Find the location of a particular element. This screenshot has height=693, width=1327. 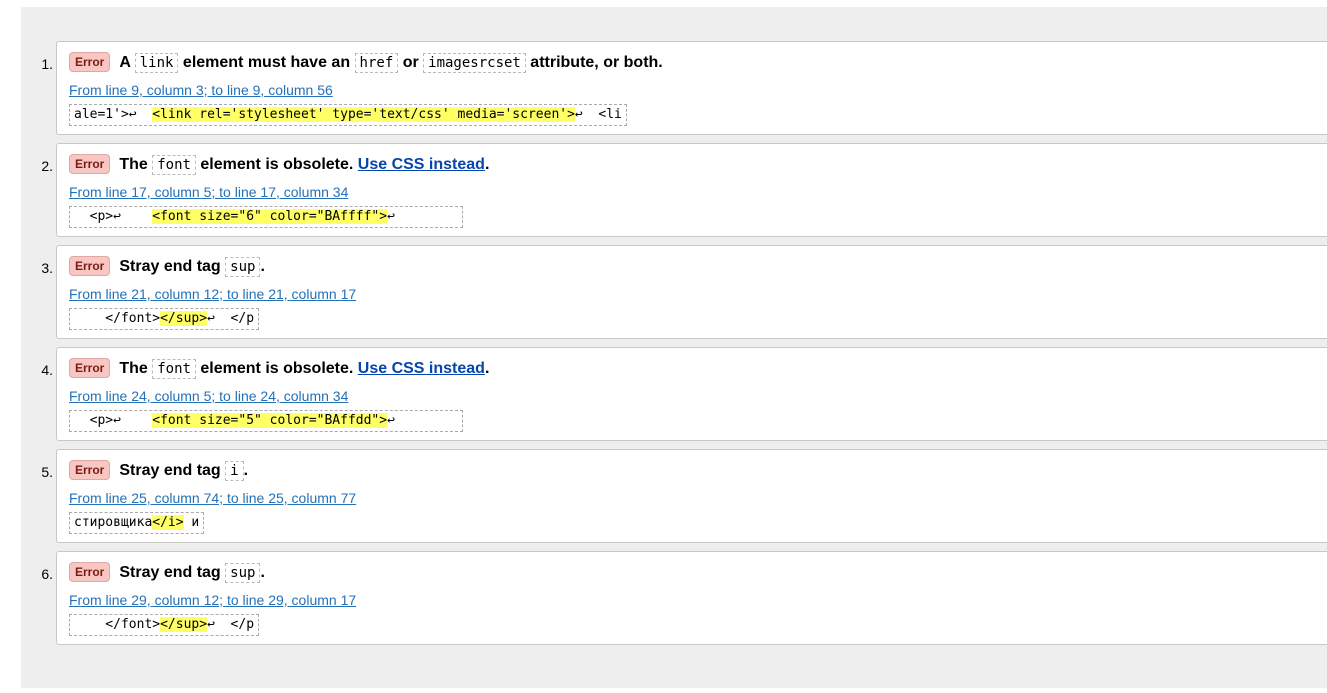

source-extract: <p>↩ <font size="5" color="BAffdd">↩ is located at coordinates (266, 421).